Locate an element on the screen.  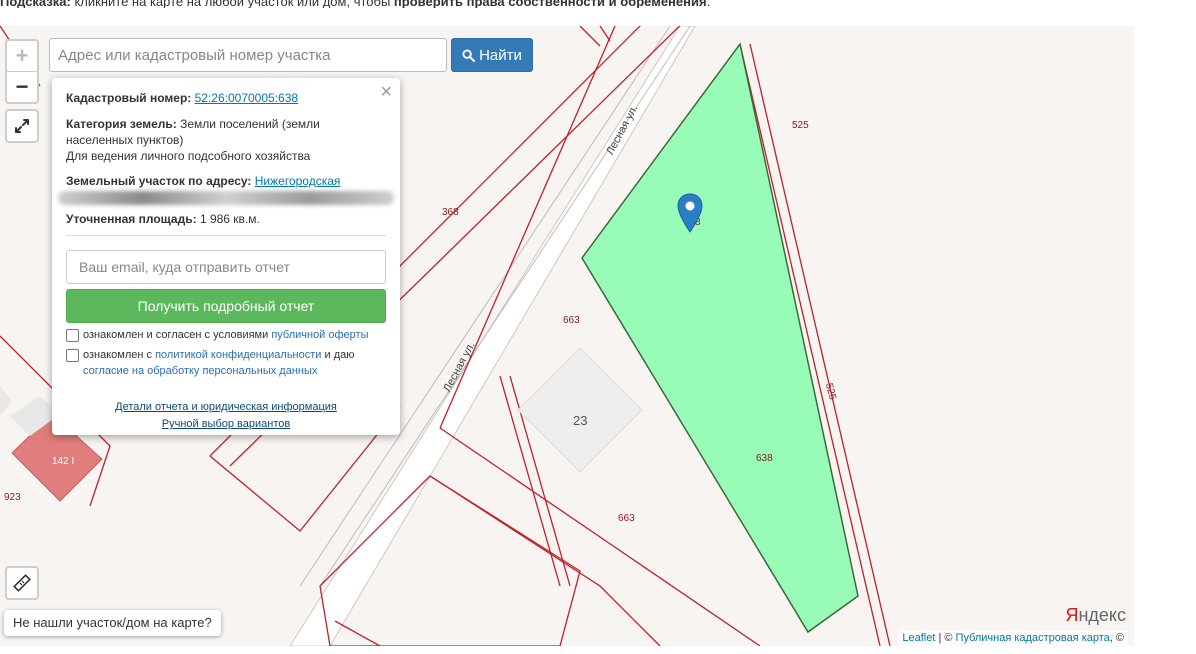
map-label-923: 923 is located at coordinates (12, 497).